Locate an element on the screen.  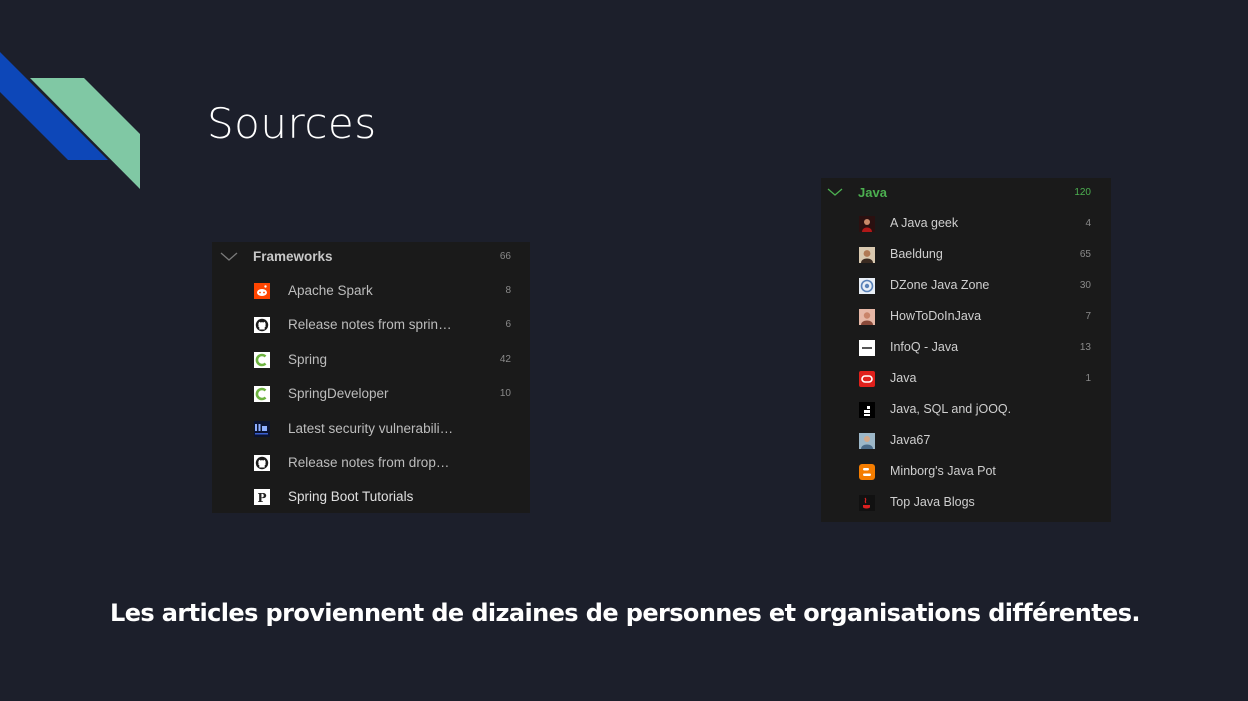
svg-text: P is located at coordinates (261, 498).